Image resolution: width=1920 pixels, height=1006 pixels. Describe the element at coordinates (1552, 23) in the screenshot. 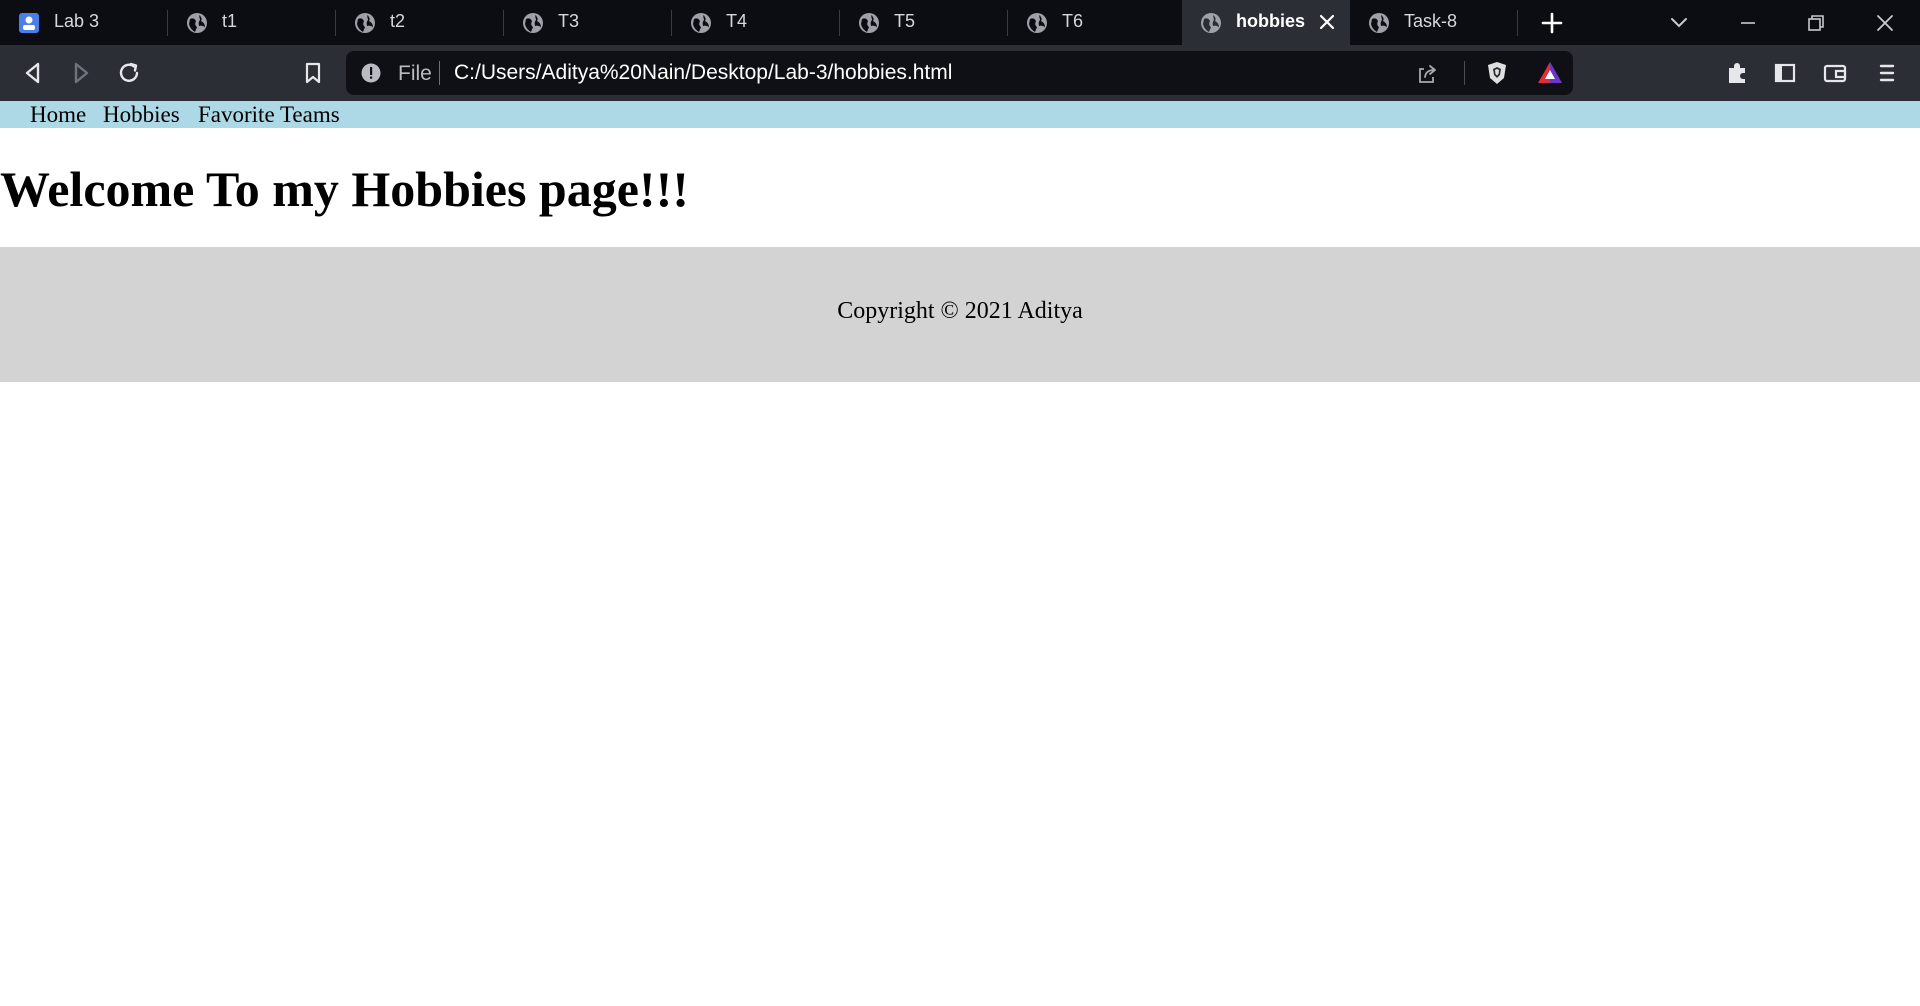

I see `new-tab-plus-icon` at that location.